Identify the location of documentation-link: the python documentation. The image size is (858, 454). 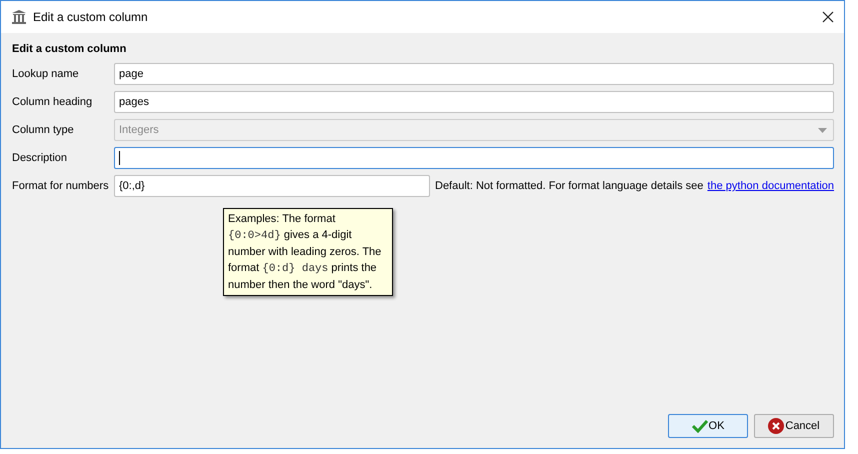
(770, 186).